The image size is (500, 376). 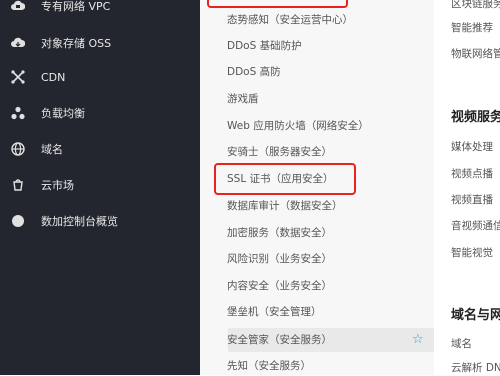 What do you see at coordinates (63, 113) in the screenshot?
I see `sidebar-item-label: 负载均衡` at bounding box center [63, 113].